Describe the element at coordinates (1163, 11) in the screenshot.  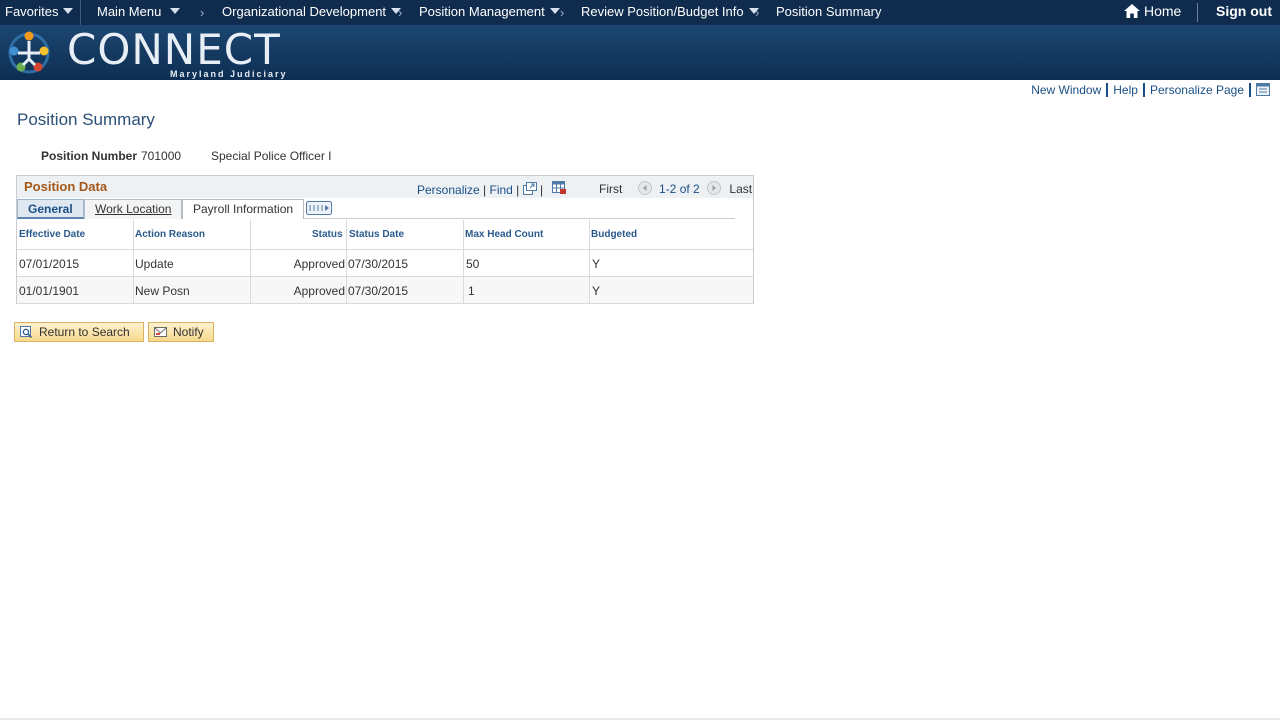
I see `home-label: Home` at that location.